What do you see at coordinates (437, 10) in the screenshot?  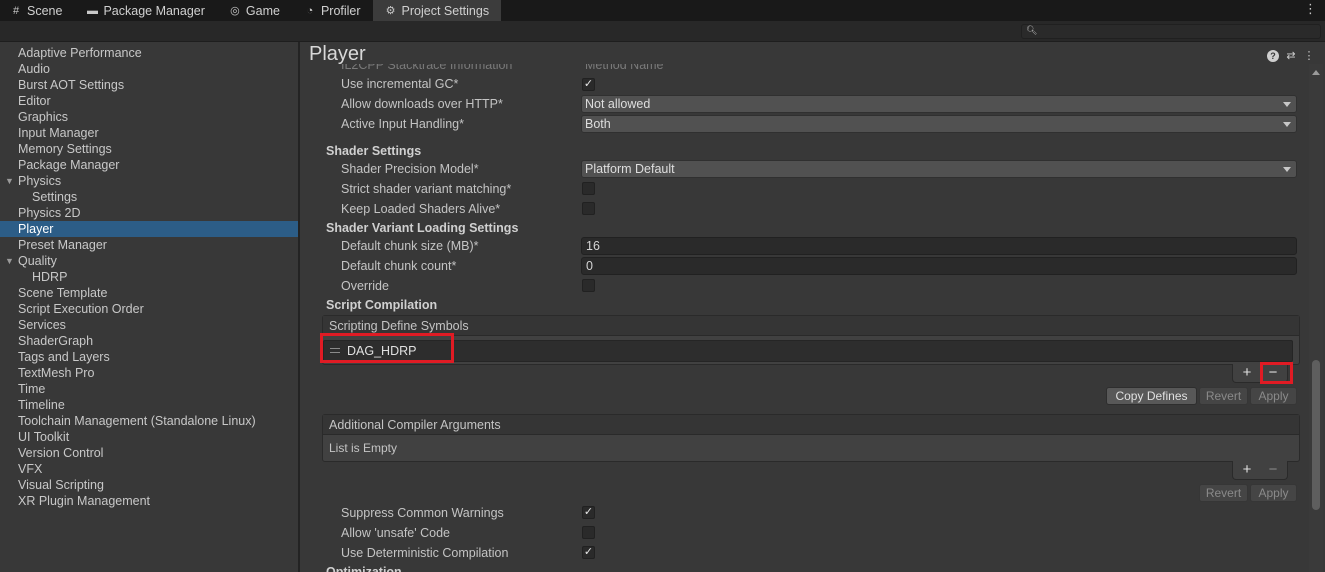 I see `tab-project-settings: ⚙ Project Settings` at bounding box center [437, 10].